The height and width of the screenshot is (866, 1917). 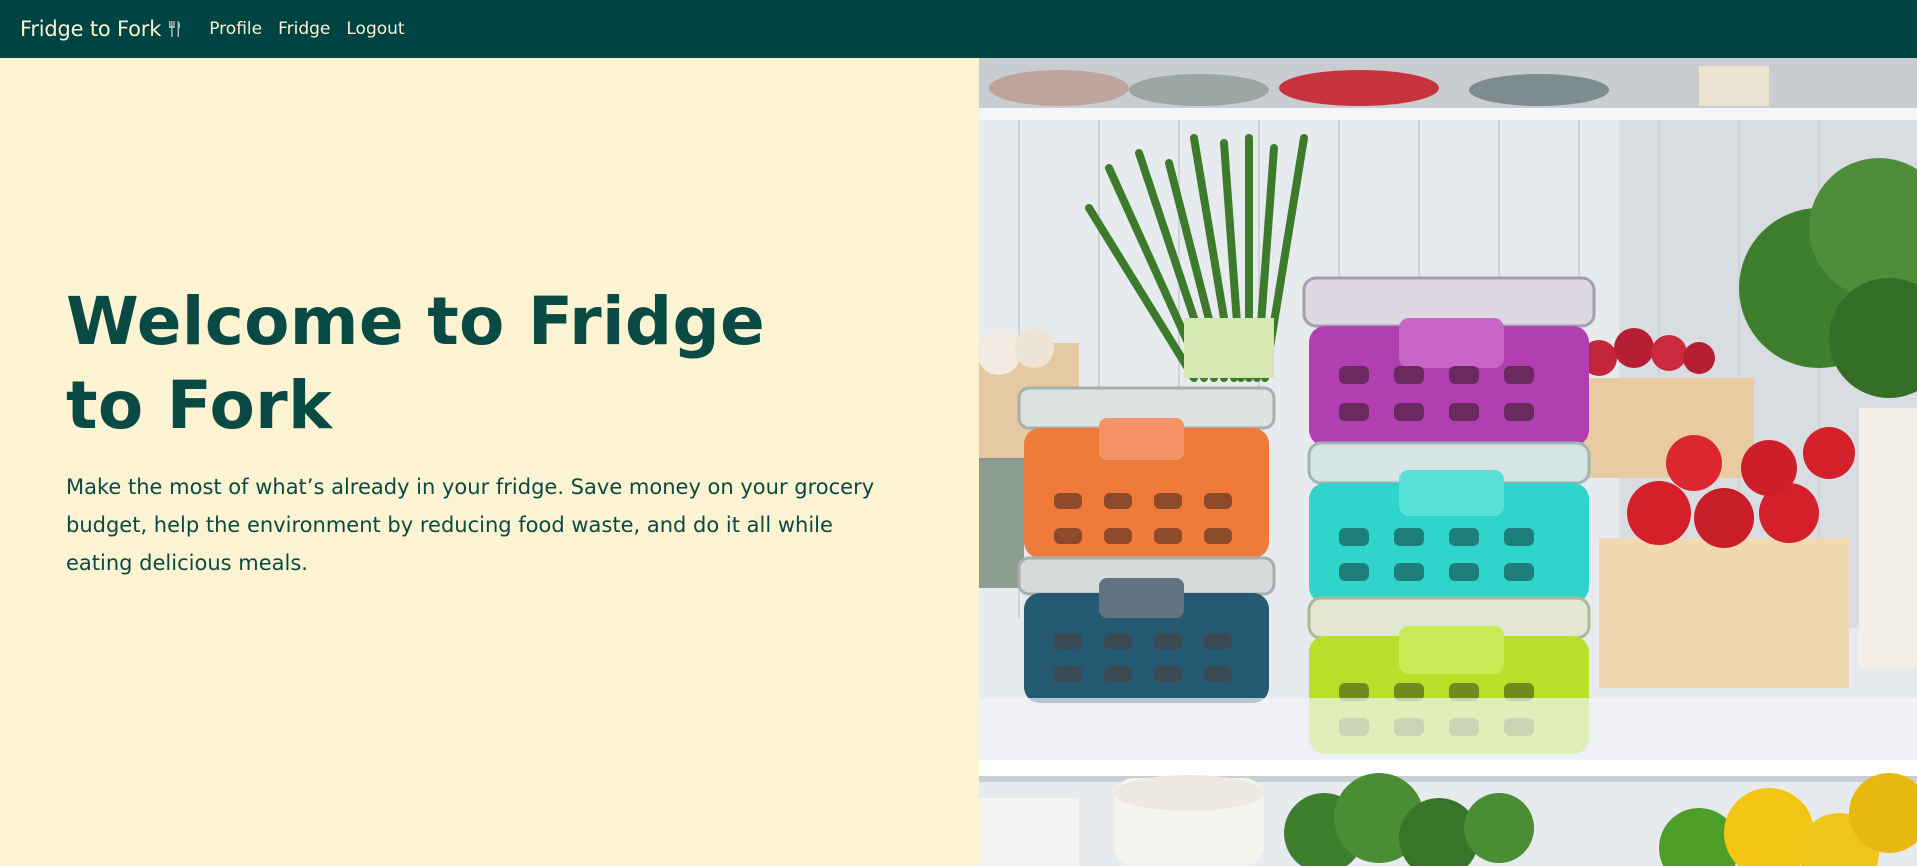 I want to click on brand-name: Fridge to Fork, so click(x=91, y=29).